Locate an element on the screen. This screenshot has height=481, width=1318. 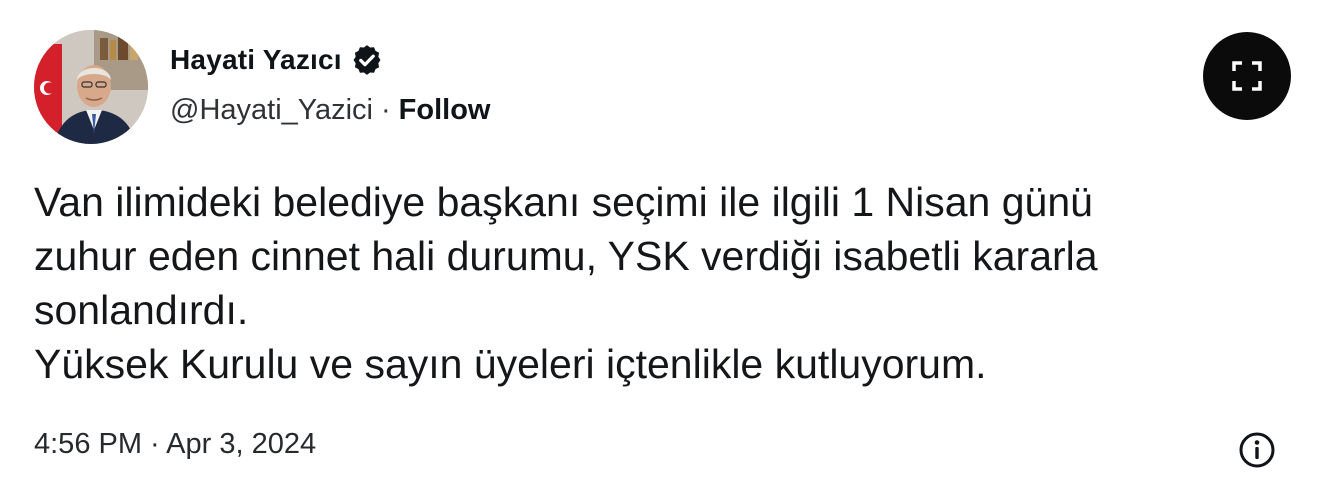
author-display-name: Hayati Yazıcı is located at coordinates (256, 60).